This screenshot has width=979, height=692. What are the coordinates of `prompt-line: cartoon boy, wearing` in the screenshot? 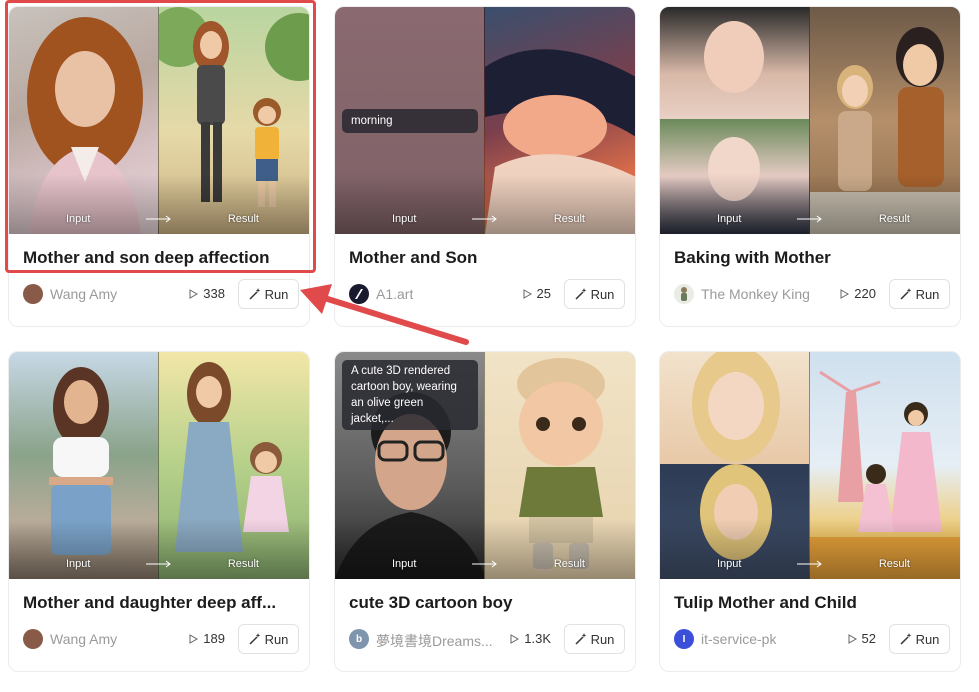 It's located at (404, 387).